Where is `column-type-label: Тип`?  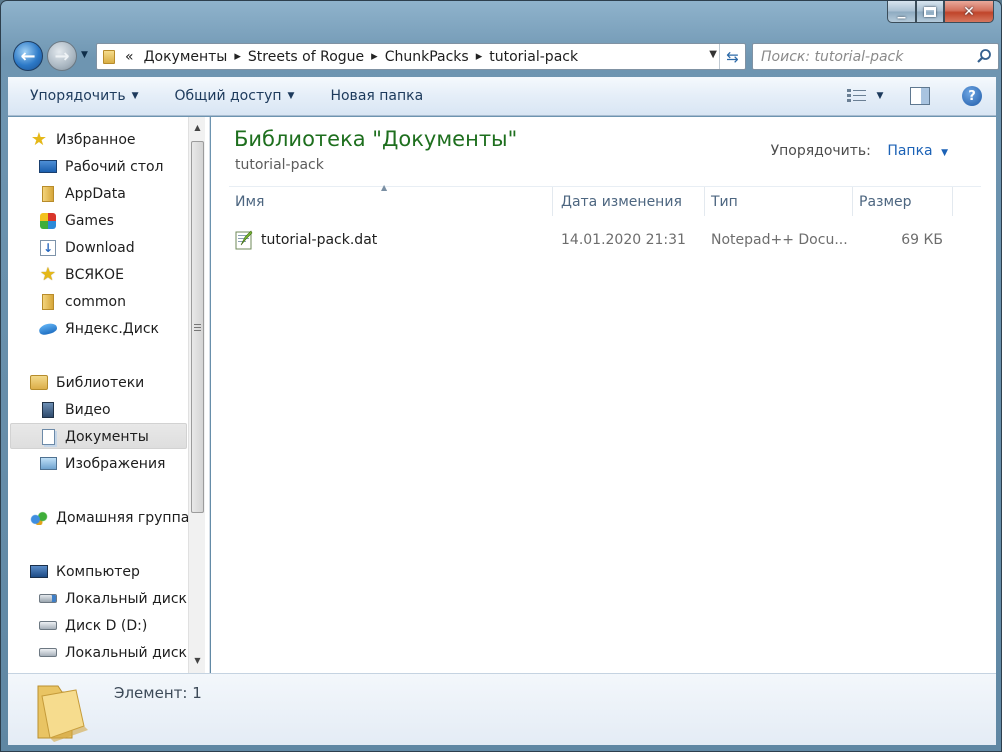 column-type-label: Тип is located at coordinates (724, 201).